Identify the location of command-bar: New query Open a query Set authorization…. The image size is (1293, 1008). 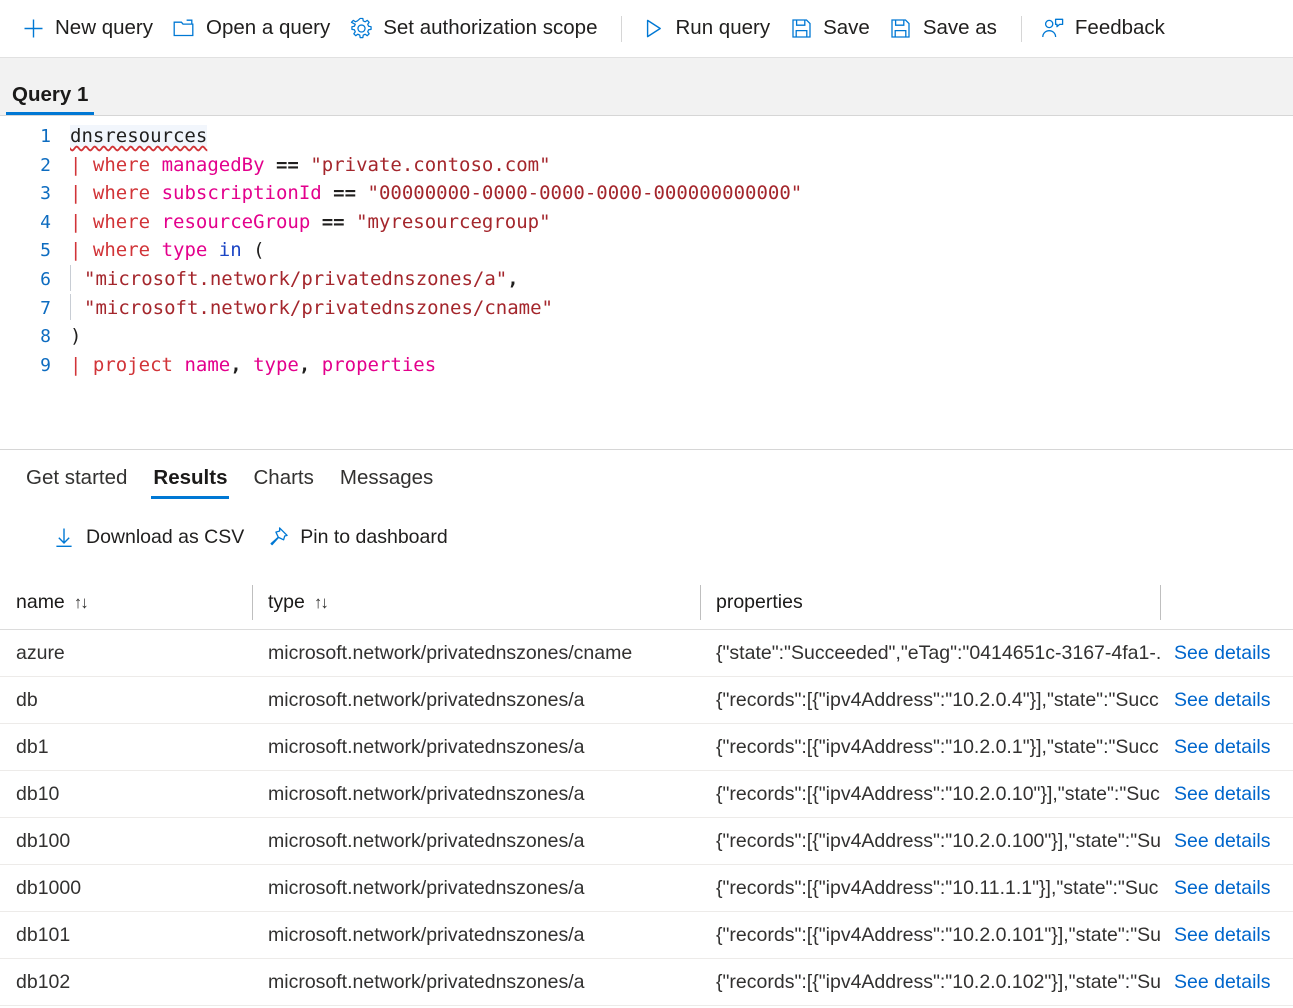
(646, 29).